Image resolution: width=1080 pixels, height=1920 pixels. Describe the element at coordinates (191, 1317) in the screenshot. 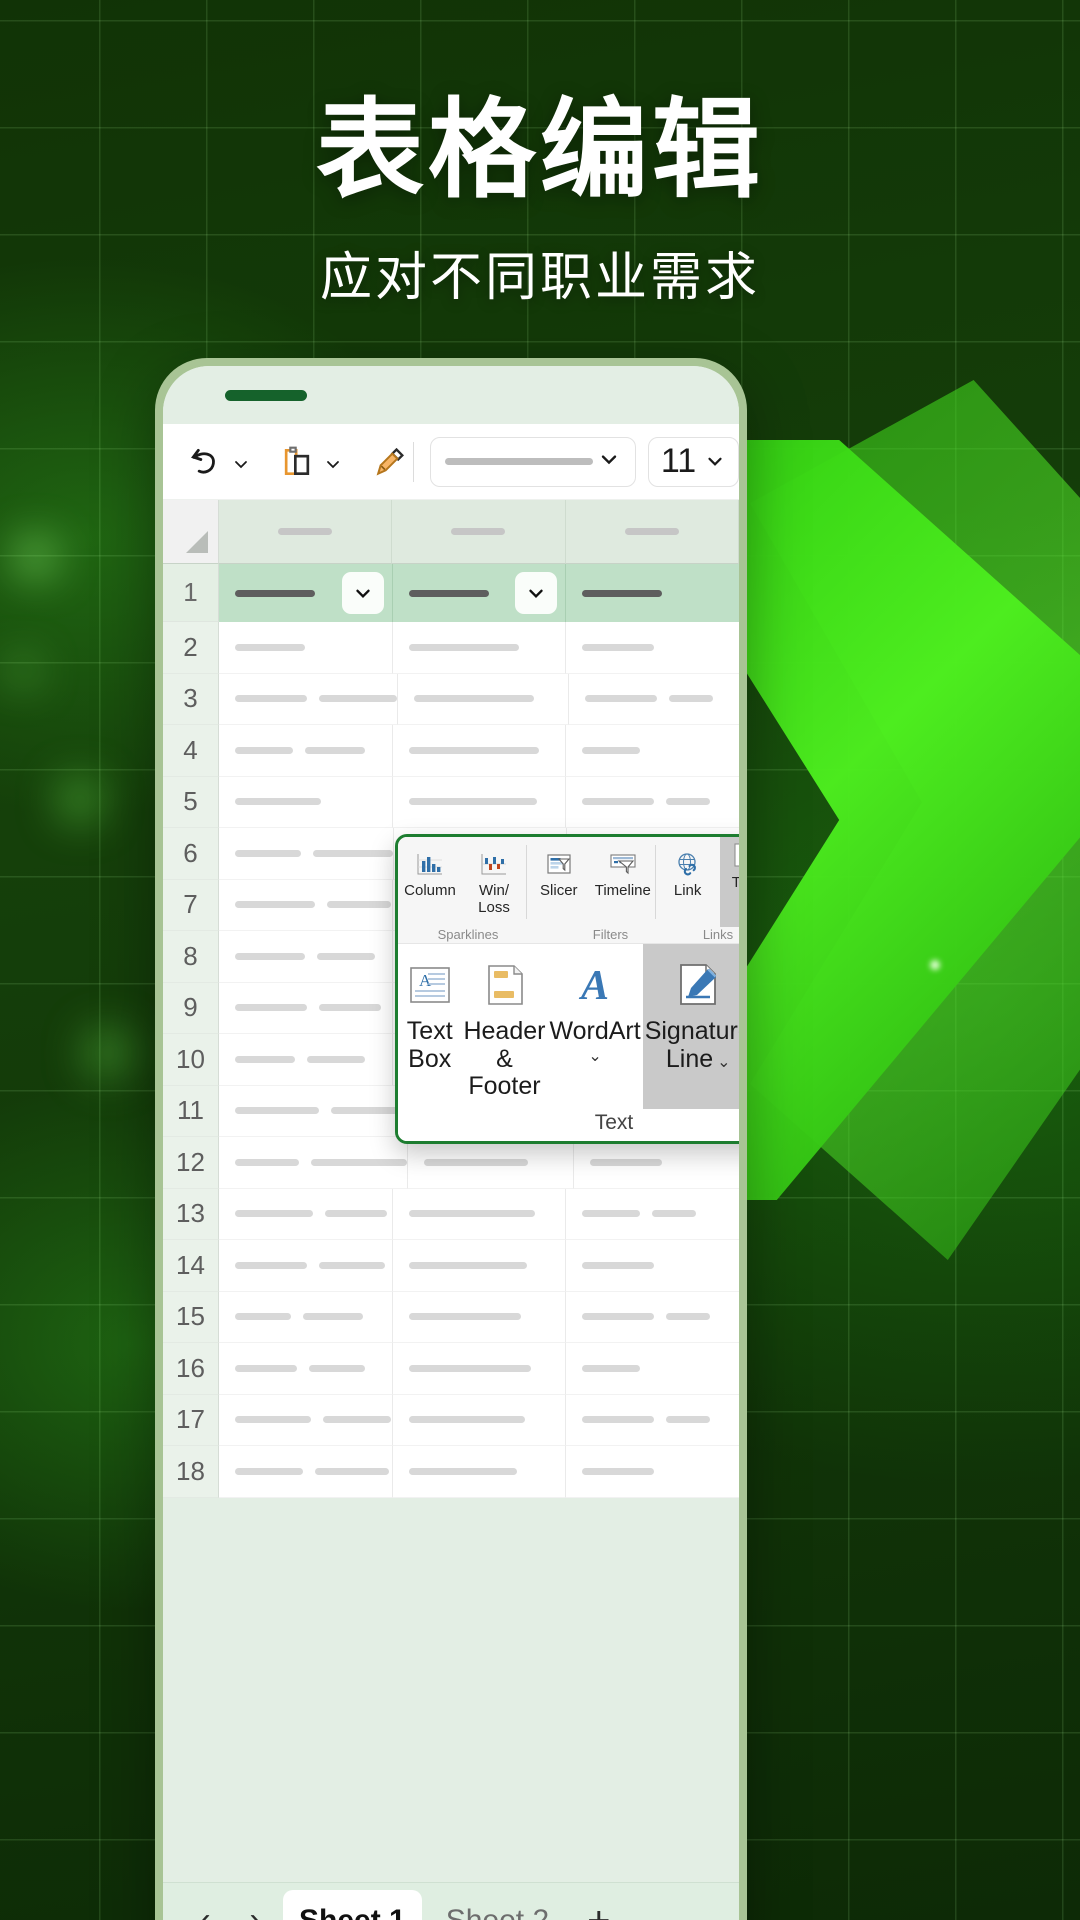

I see `row-number: 15` at that location.